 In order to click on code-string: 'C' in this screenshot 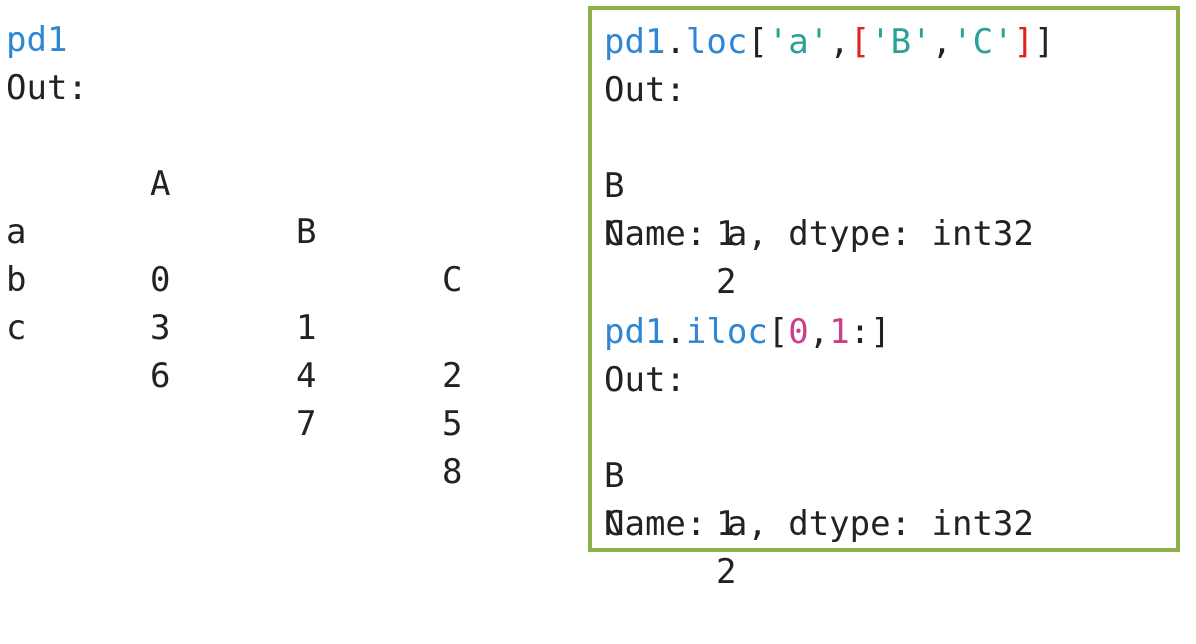, I will do `click(983, 42)`.